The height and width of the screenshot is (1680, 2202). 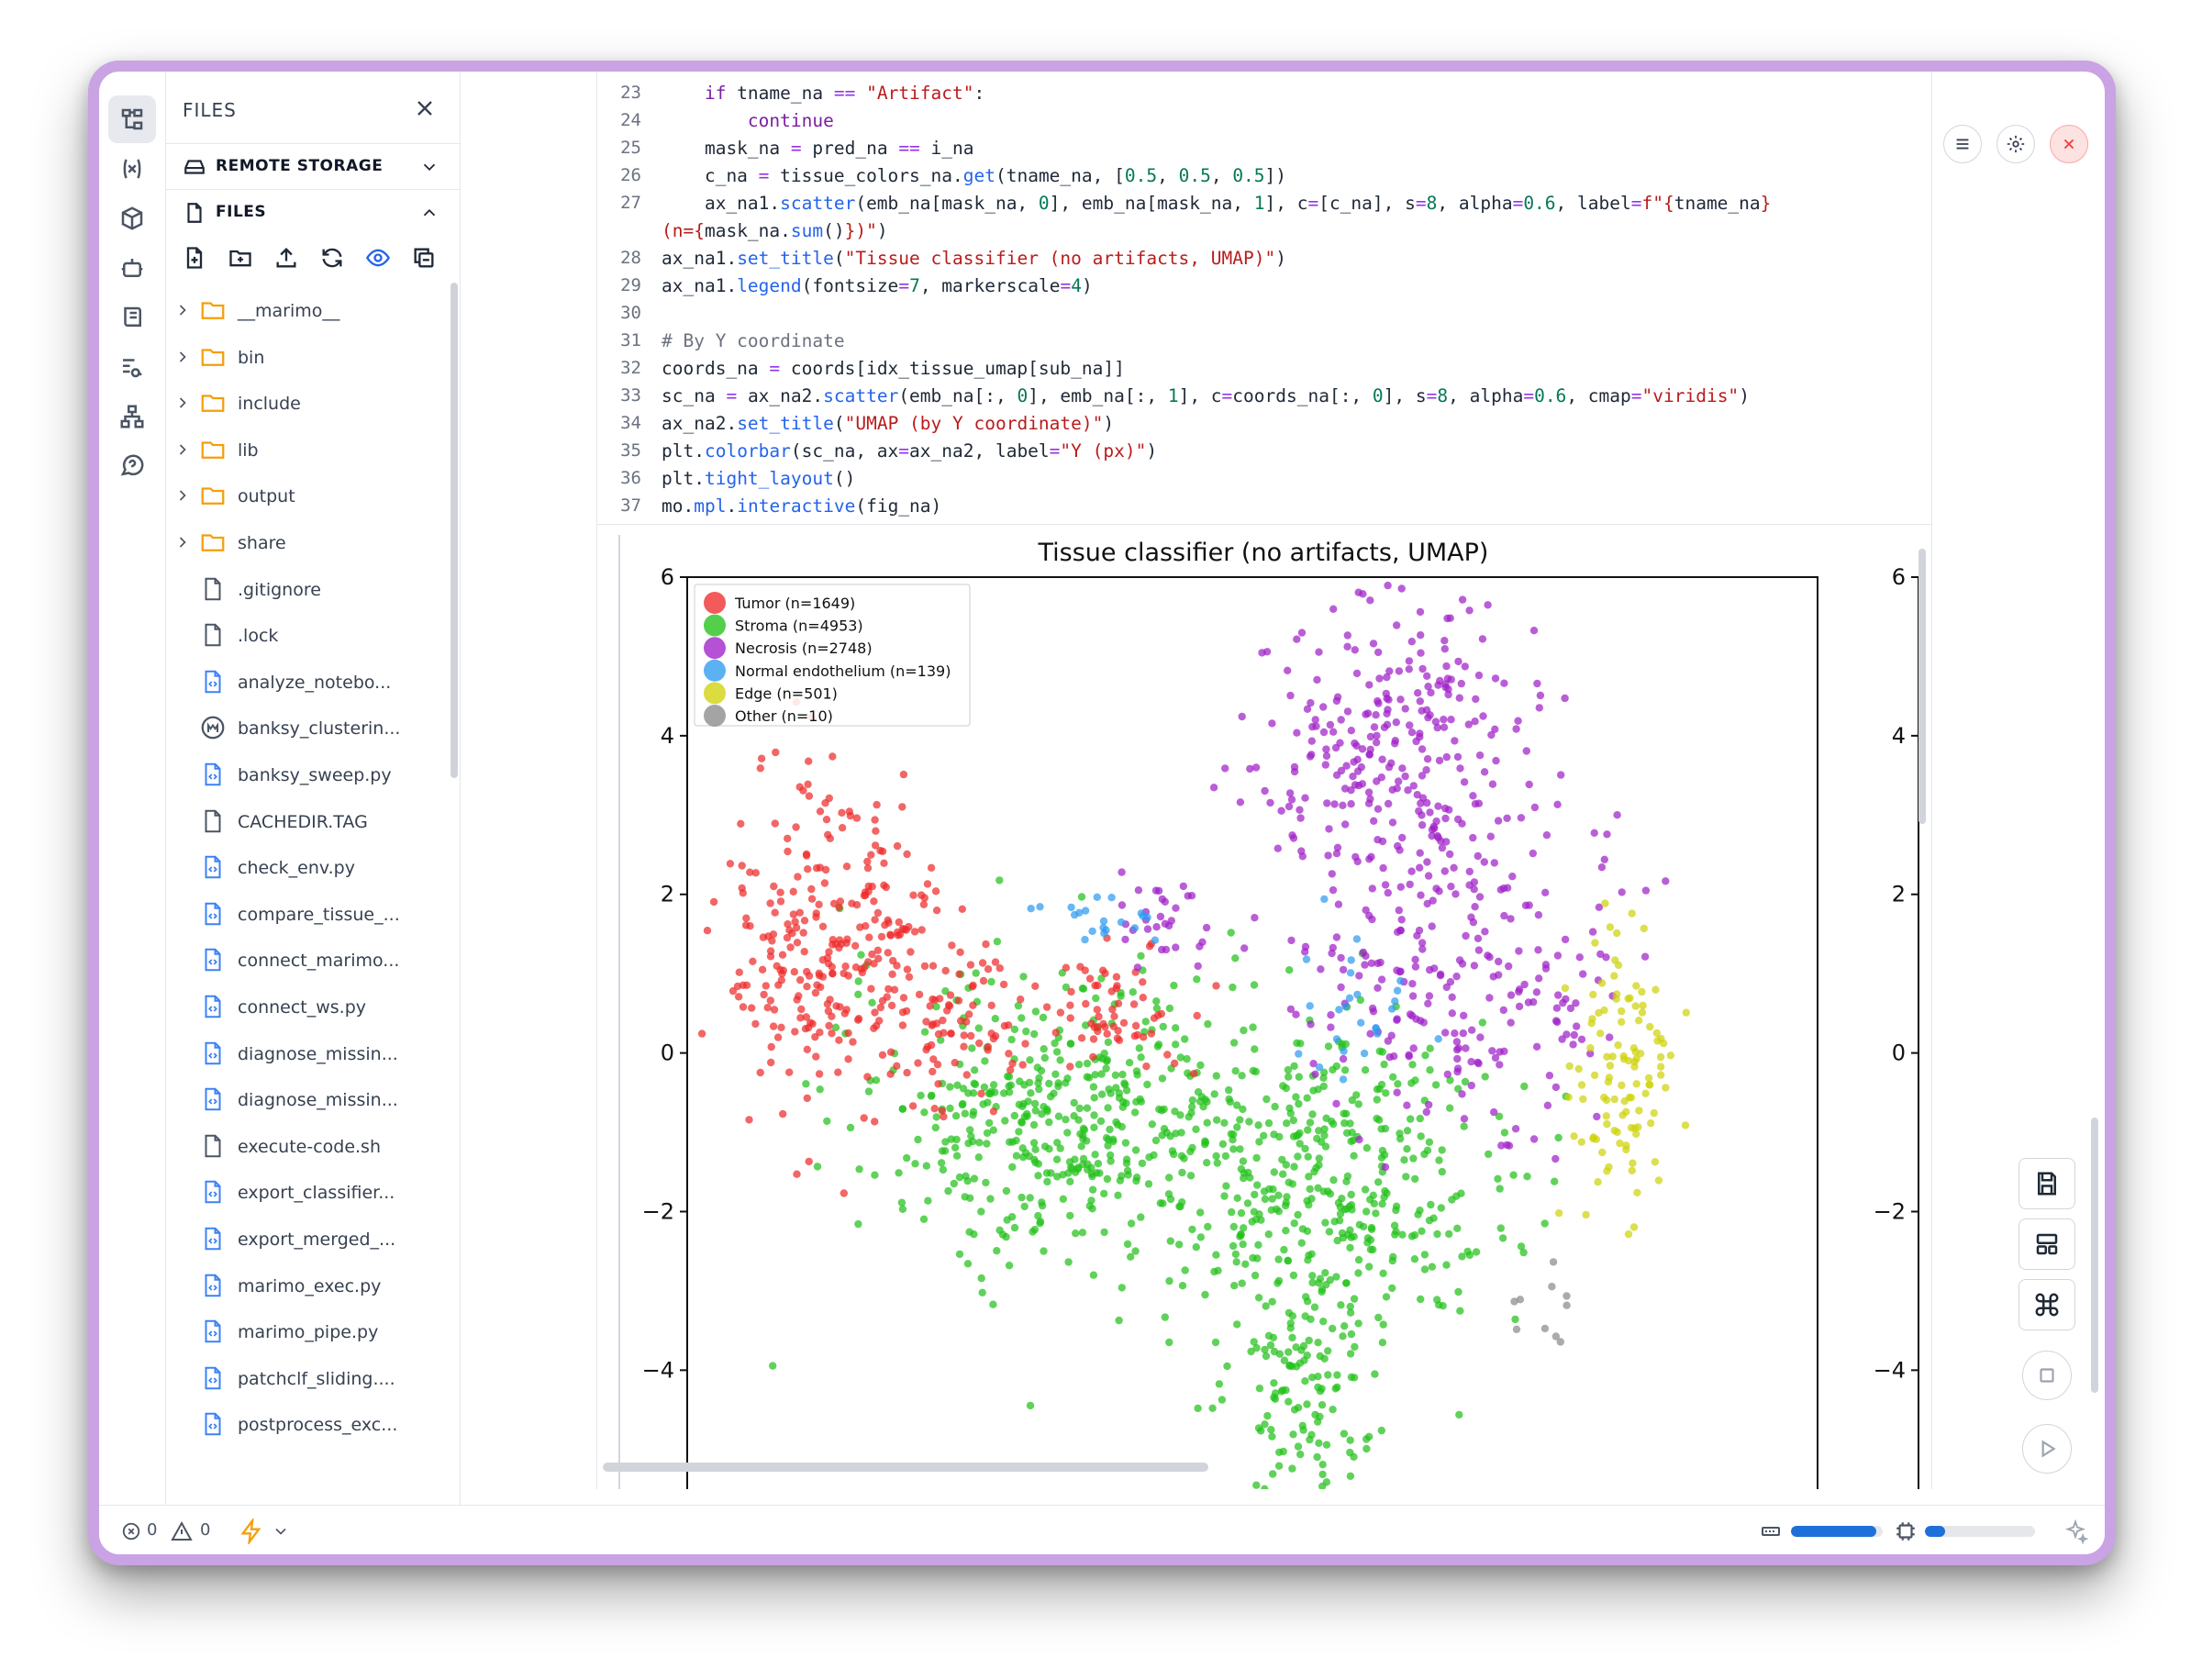 I want to click on tree-file: execute-code.sh, so click(x=304, y=1146).